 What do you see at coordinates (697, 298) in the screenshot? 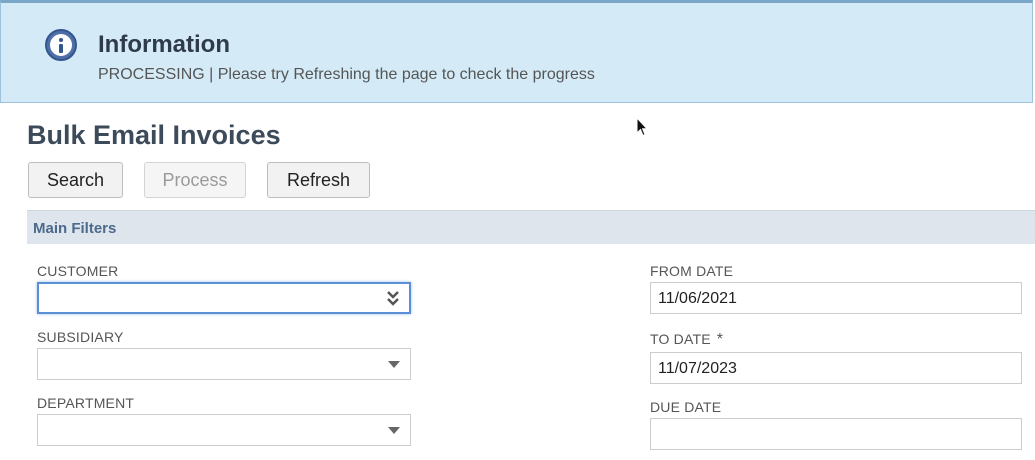
I see `from-date-value: 11/06/2021` at bounding box center [697, 298].